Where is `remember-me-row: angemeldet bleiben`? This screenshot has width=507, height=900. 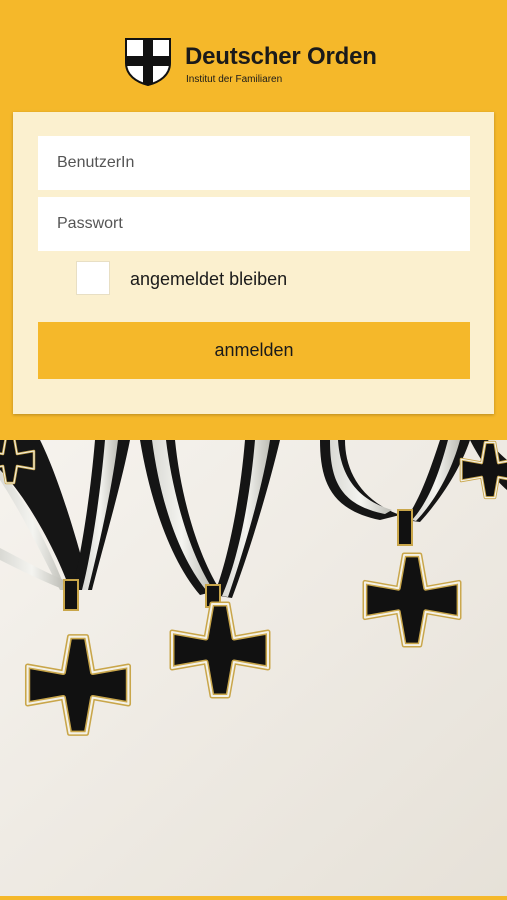
remember-me-row: angemeldet bleiben is located at coordinates (226, 279).